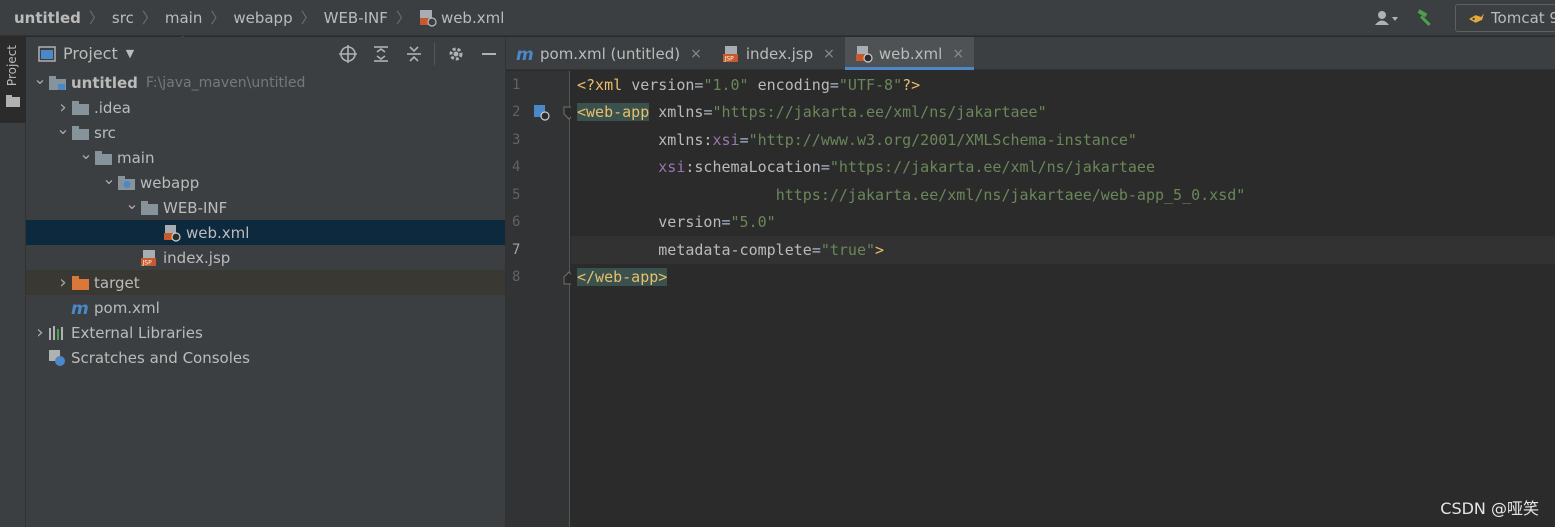 This screenshot has height=527, width=1555. Describe the element at coordinates (909, 53) in the screenshot. I see `editor-tab-web-xml: web.xml ×` at that location.